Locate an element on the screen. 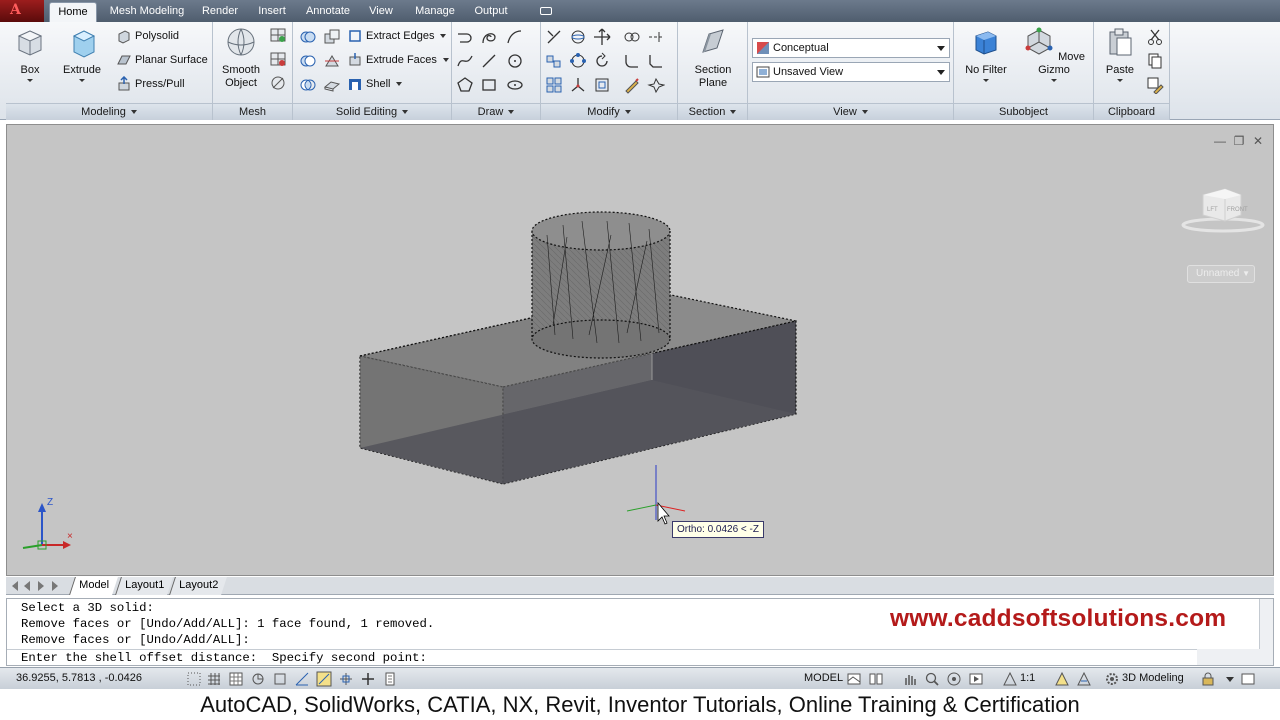 The height and width of the screenshot is (720, 1280). planar-surface-button: Planar Surface is located at coordinates (162, 60).